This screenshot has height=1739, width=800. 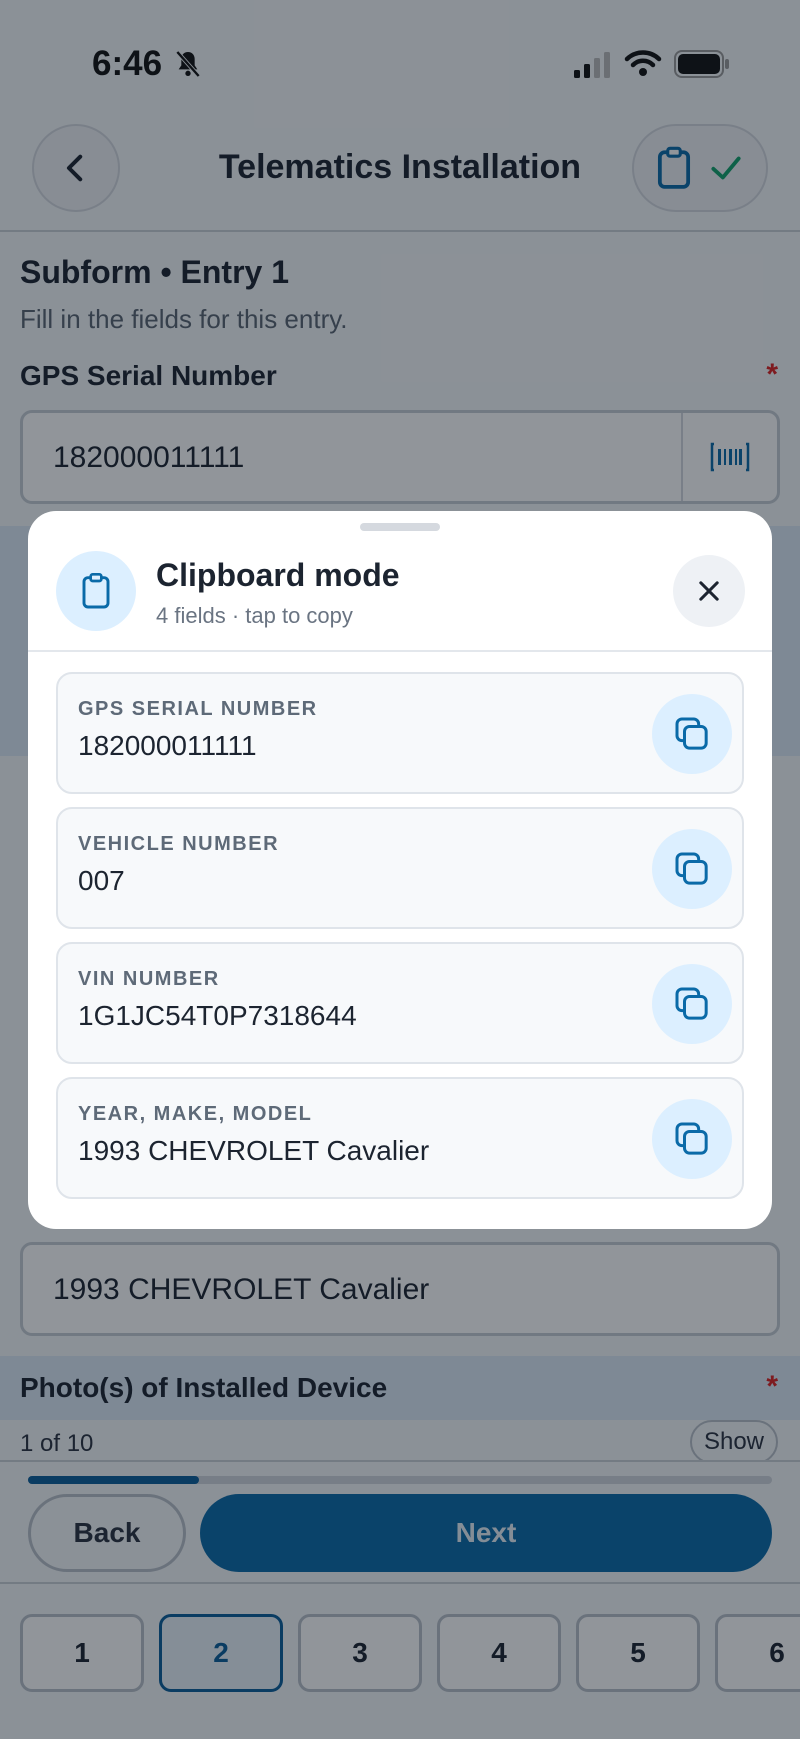 I want to click on copy-field-card: VIN NUMBER 1G1JC54T0P7318644, so click(x=400, y=1003).